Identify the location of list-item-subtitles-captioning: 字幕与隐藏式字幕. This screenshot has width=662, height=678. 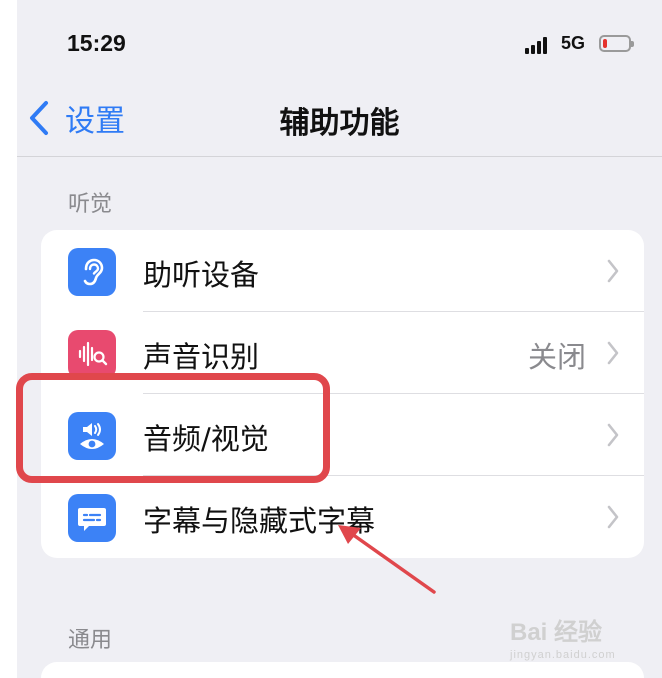
(342, 517).